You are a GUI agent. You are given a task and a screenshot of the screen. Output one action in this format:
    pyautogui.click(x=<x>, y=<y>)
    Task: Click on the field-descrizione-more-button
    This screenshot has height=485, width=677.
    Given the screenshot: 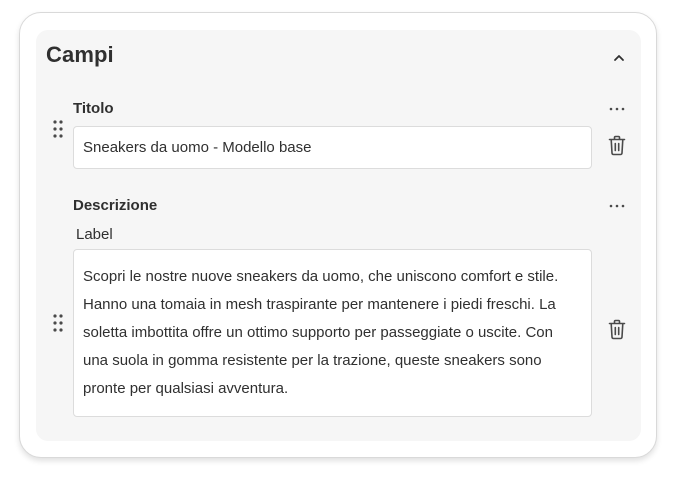 What is the action you would take?
    pyautogui.click(x=617, y=204)
    